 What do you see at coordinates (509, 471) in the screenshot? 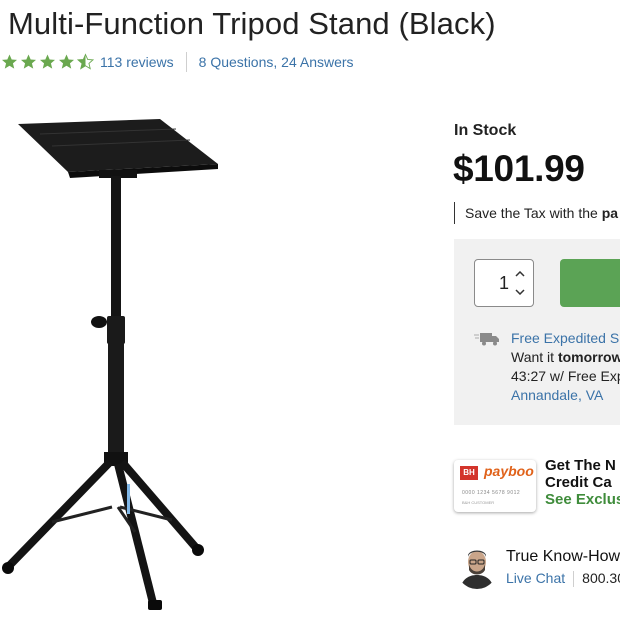
I see `payboo-logo: payboo` at bounding box center [509, 471].